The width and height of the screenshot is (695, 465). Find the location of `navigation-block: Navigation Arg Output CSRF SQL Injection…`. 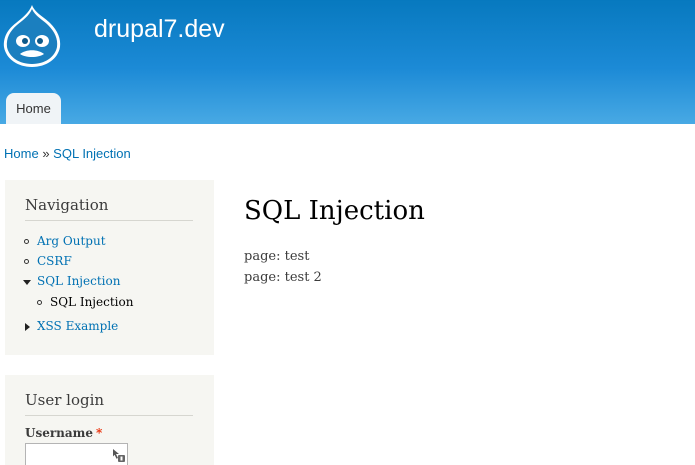

navigation-block: Navigation Arg Output CSRF SQL Injection… is located at coordinates (109, 267).